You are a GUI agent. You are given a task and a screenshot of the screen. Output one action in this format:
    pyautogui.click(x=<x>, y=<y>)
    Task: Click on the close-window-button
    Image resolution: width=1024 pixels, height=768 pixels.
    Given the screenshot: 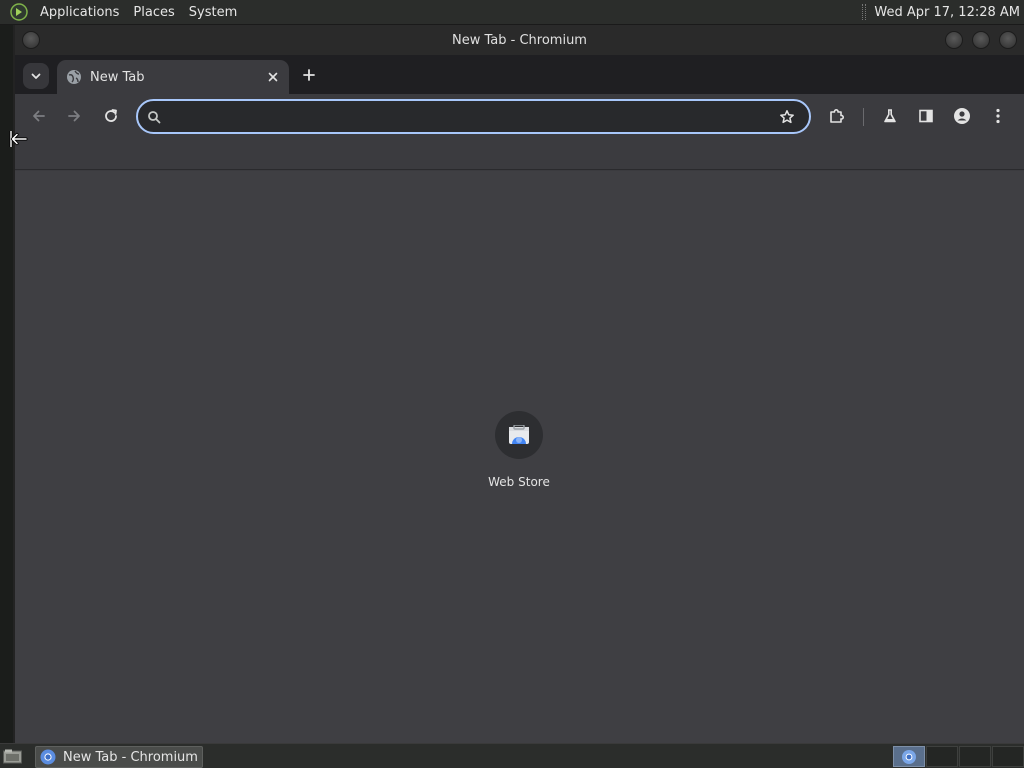 What is the action you would take?
    pyautogui.click(x=1008, y=40)
    